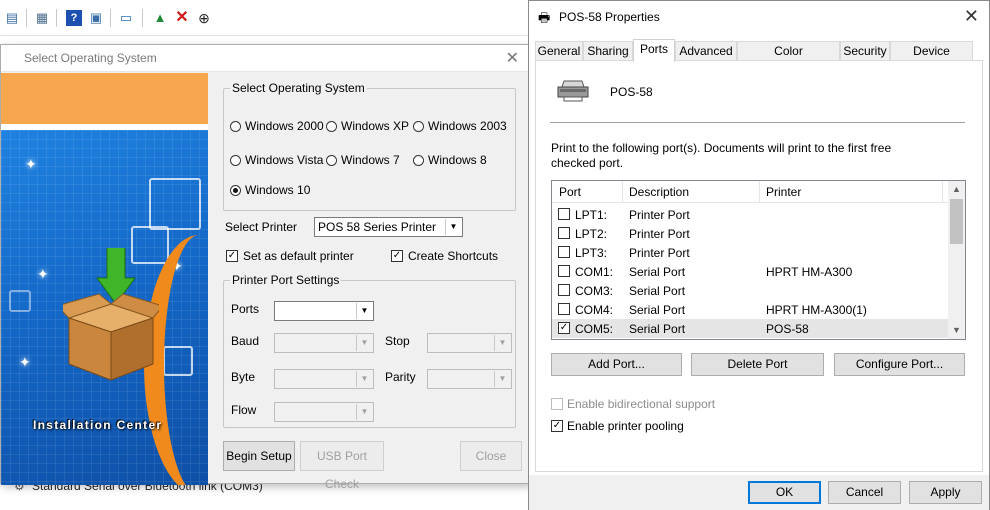 This screenshot has width=990, height=510. I want to click on port-row-com5: ✓ COM5: Serial Port POS-58, so click(750, 328).